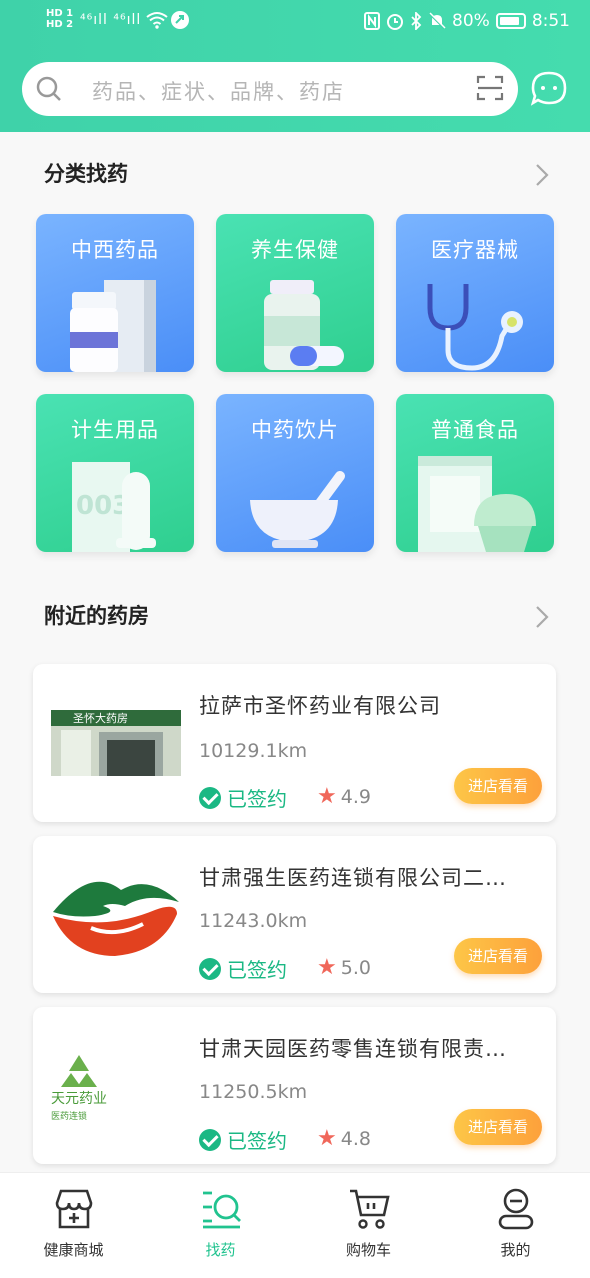  Describe the element at coordinates (114, 507) in the screenshot. I see `family-planning-icon: 003` at that location.